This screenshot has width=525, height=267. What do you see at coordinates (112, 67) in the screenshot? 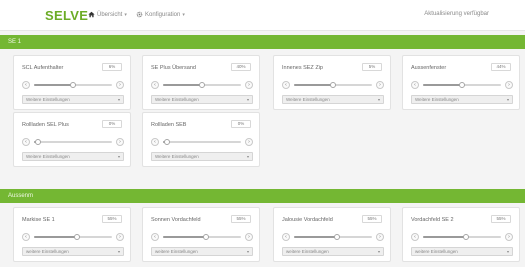
I see `position-value-field: 6%` at bounding box center [112, 67].